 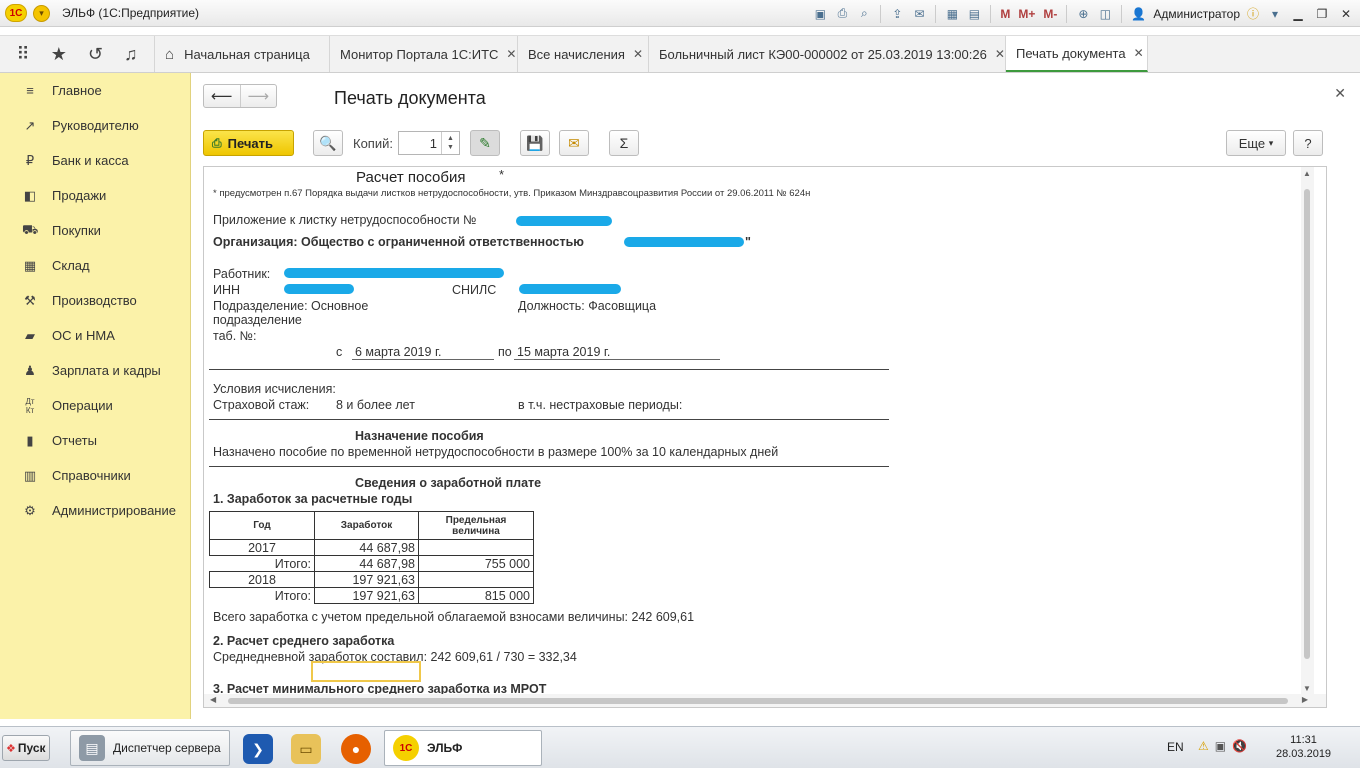 I want to click on network-icon: ▣, so click(x=1220, y=746).